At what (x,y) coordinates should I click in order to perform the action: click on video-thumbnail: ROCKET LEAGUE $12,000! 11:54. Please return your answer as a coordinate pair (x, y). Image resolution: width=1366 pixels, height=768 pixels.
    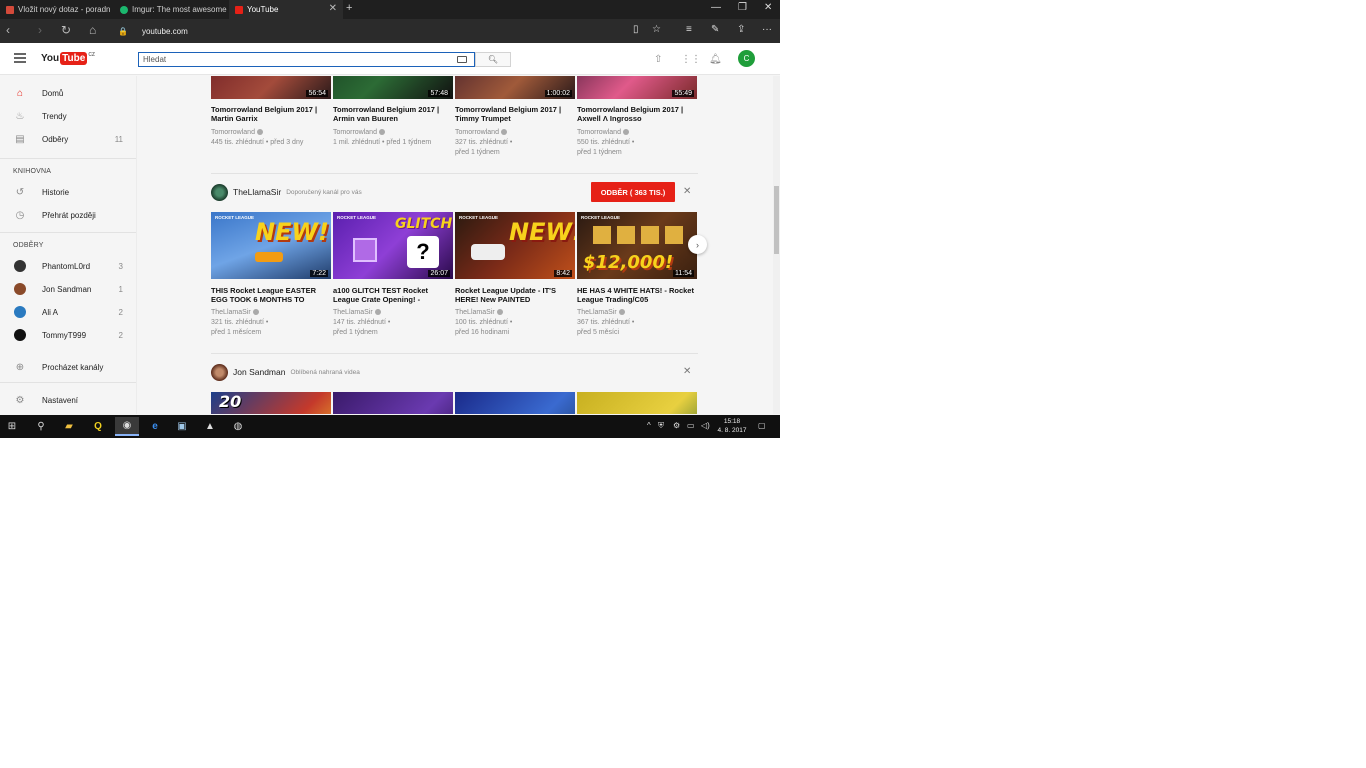
    Looking at the image, I should click on (637, 245).